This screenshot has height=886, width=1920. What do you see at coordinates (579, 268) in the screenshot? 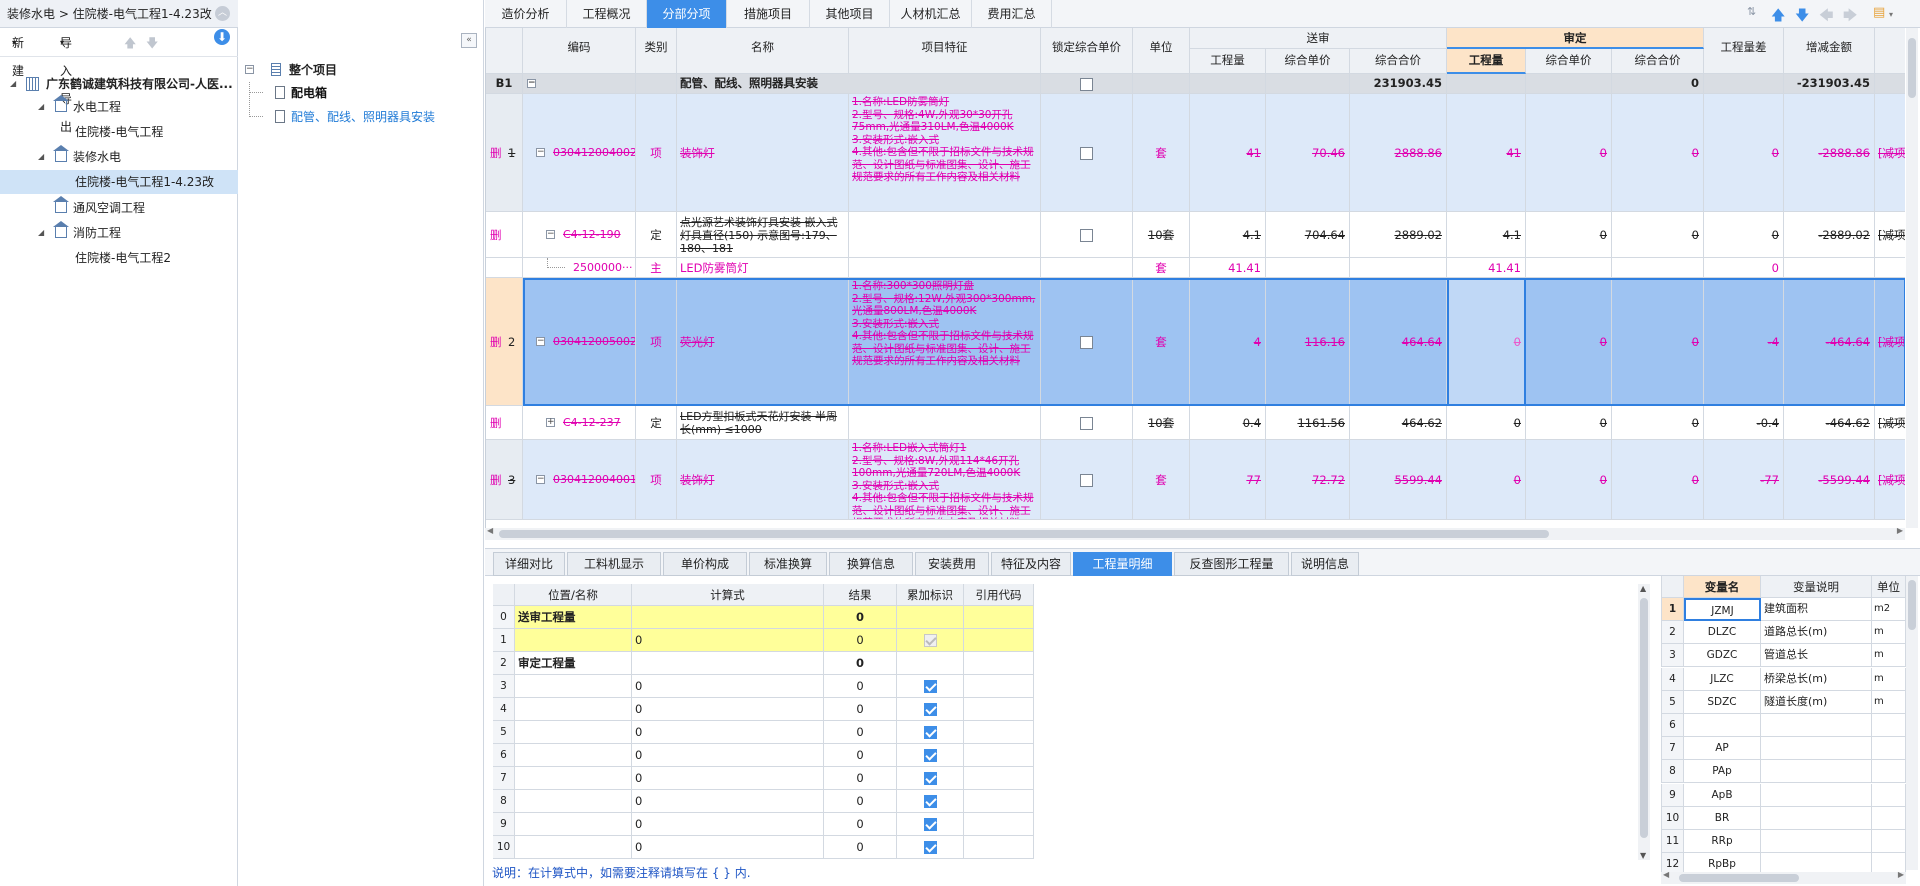
I see `row-code: 2500000···` at bounding box center [579, 268].